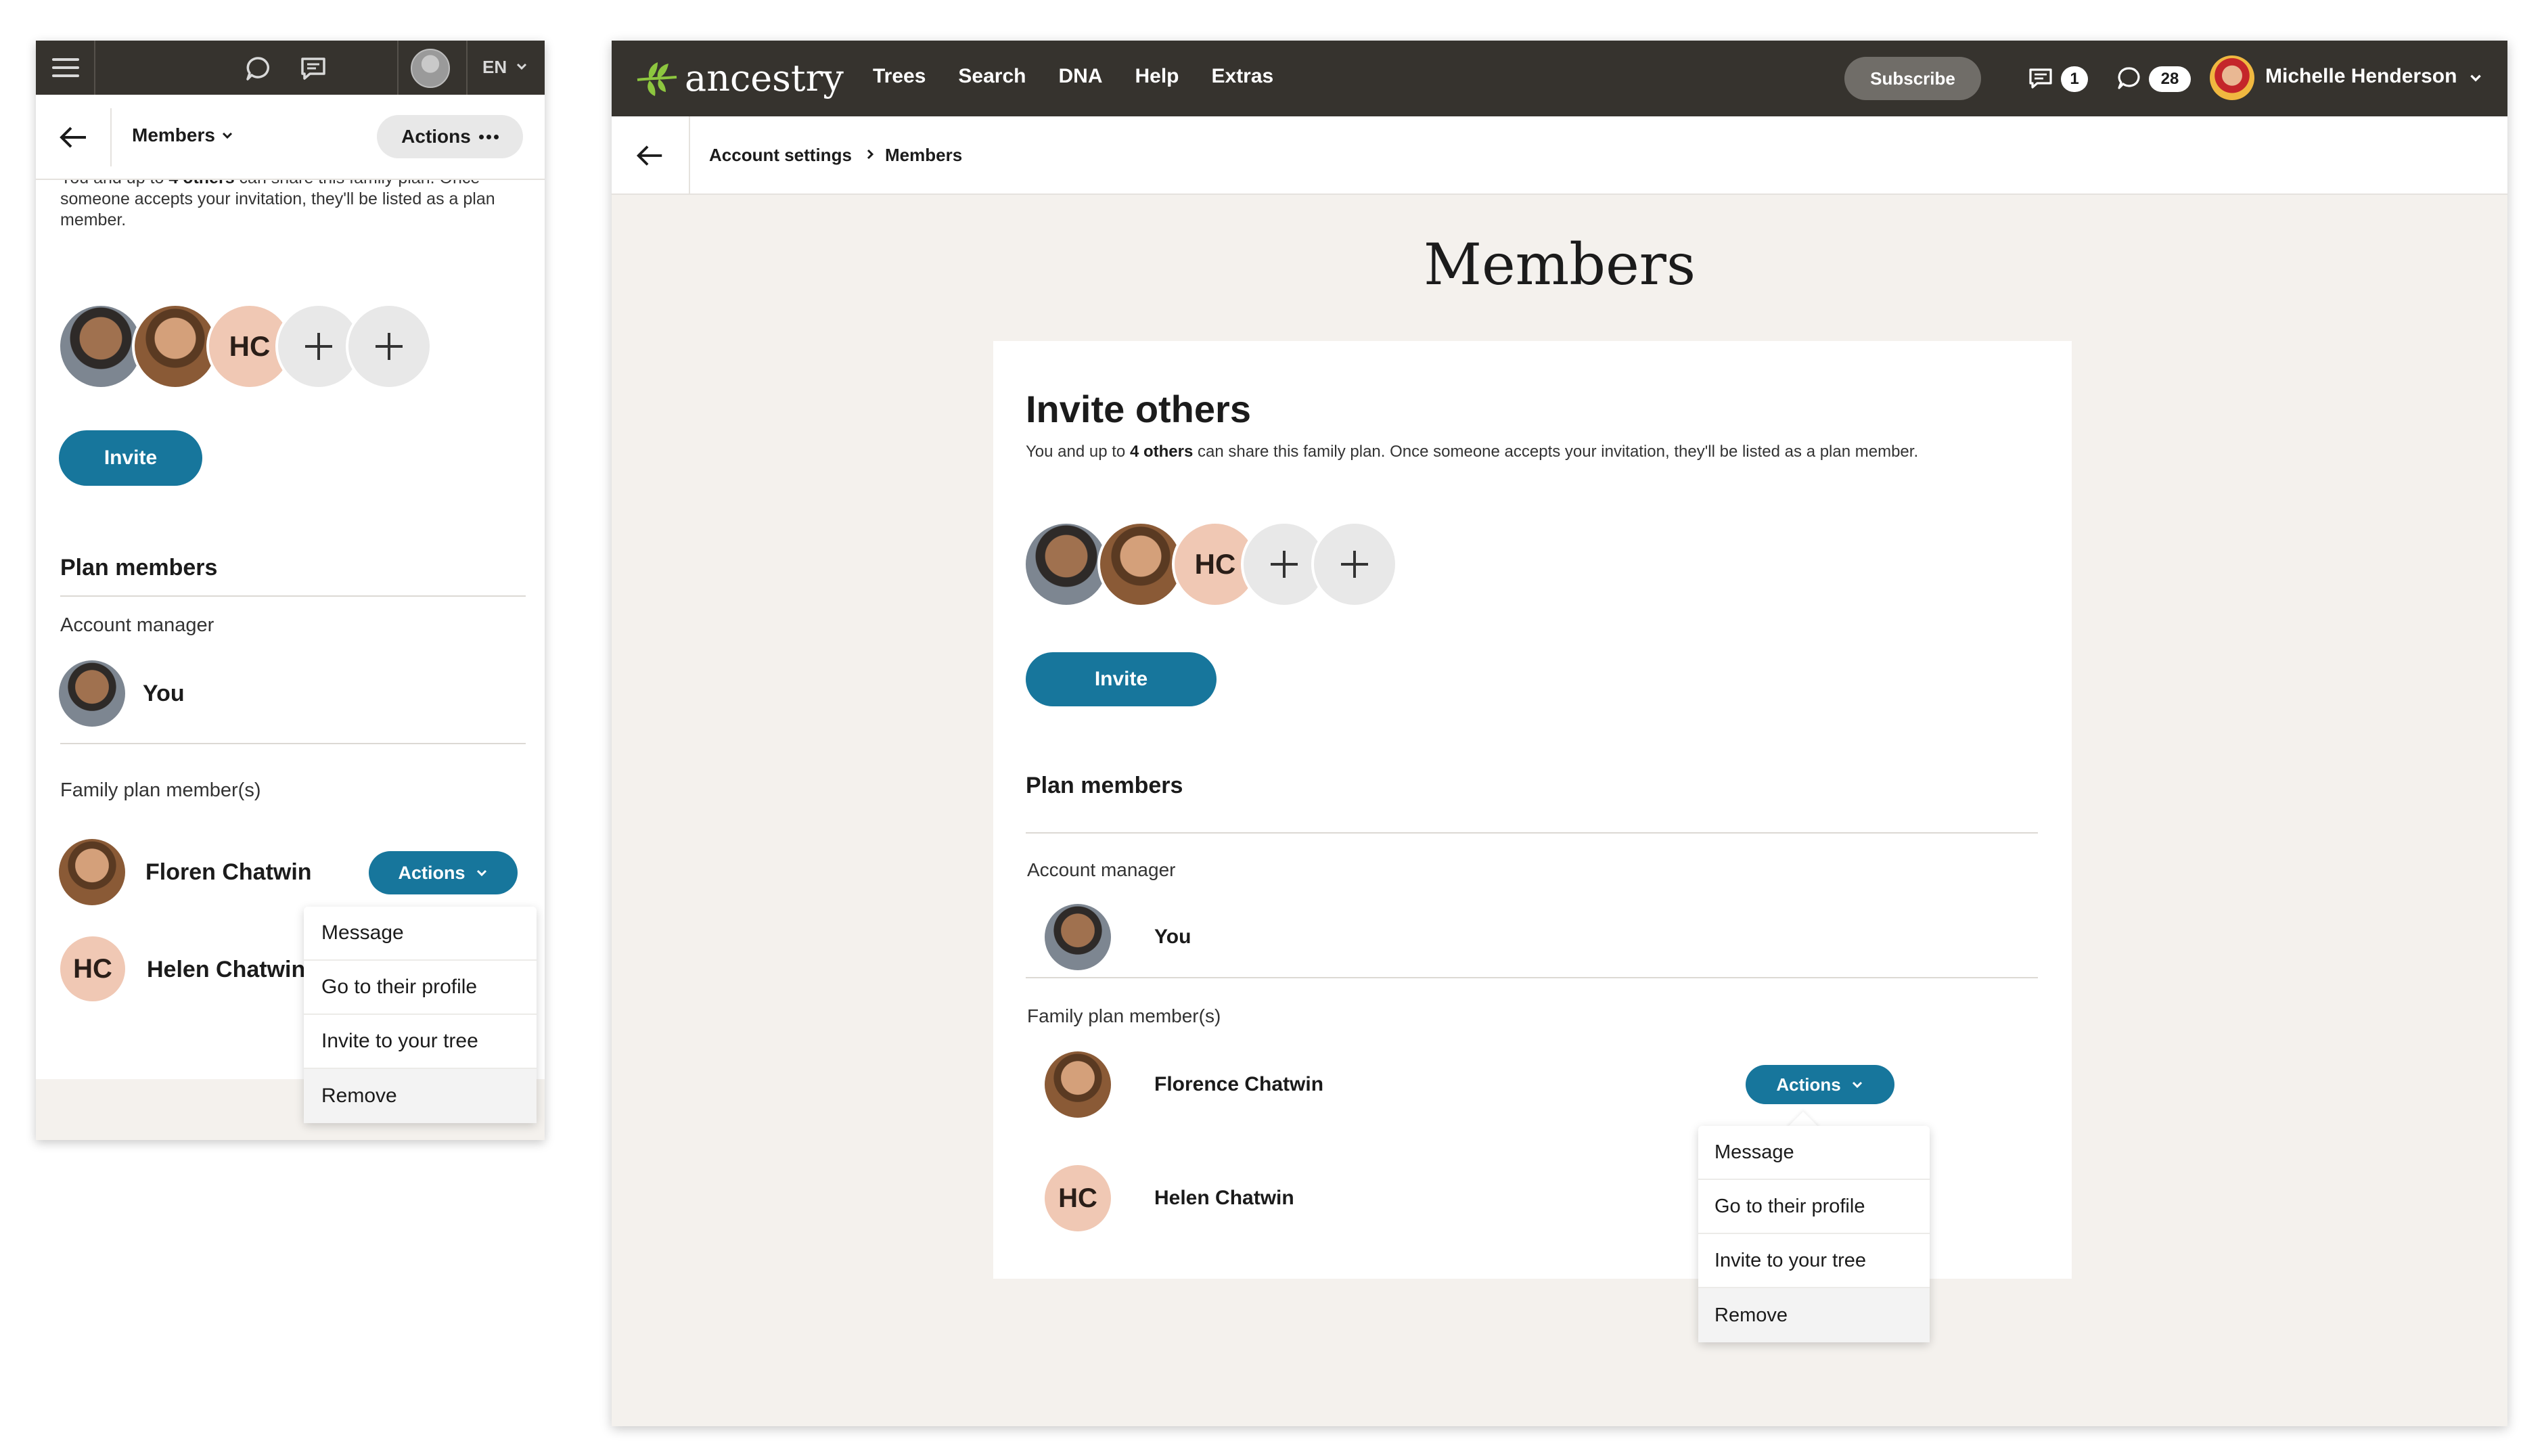 This screenshot has width=2544, height=1456. Describe the element at coordinates (780, 155) in the screenshot. I see `breadcrumb-account-settings: Account settings` at that location.